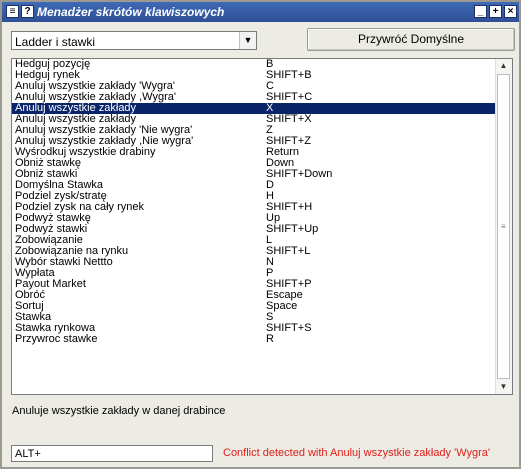 The width and height of the screenshot is (525, 473). Describe the element at coordinates (112, 453) in the screenshot. I see `key-combination-input: ALT+` at that location.